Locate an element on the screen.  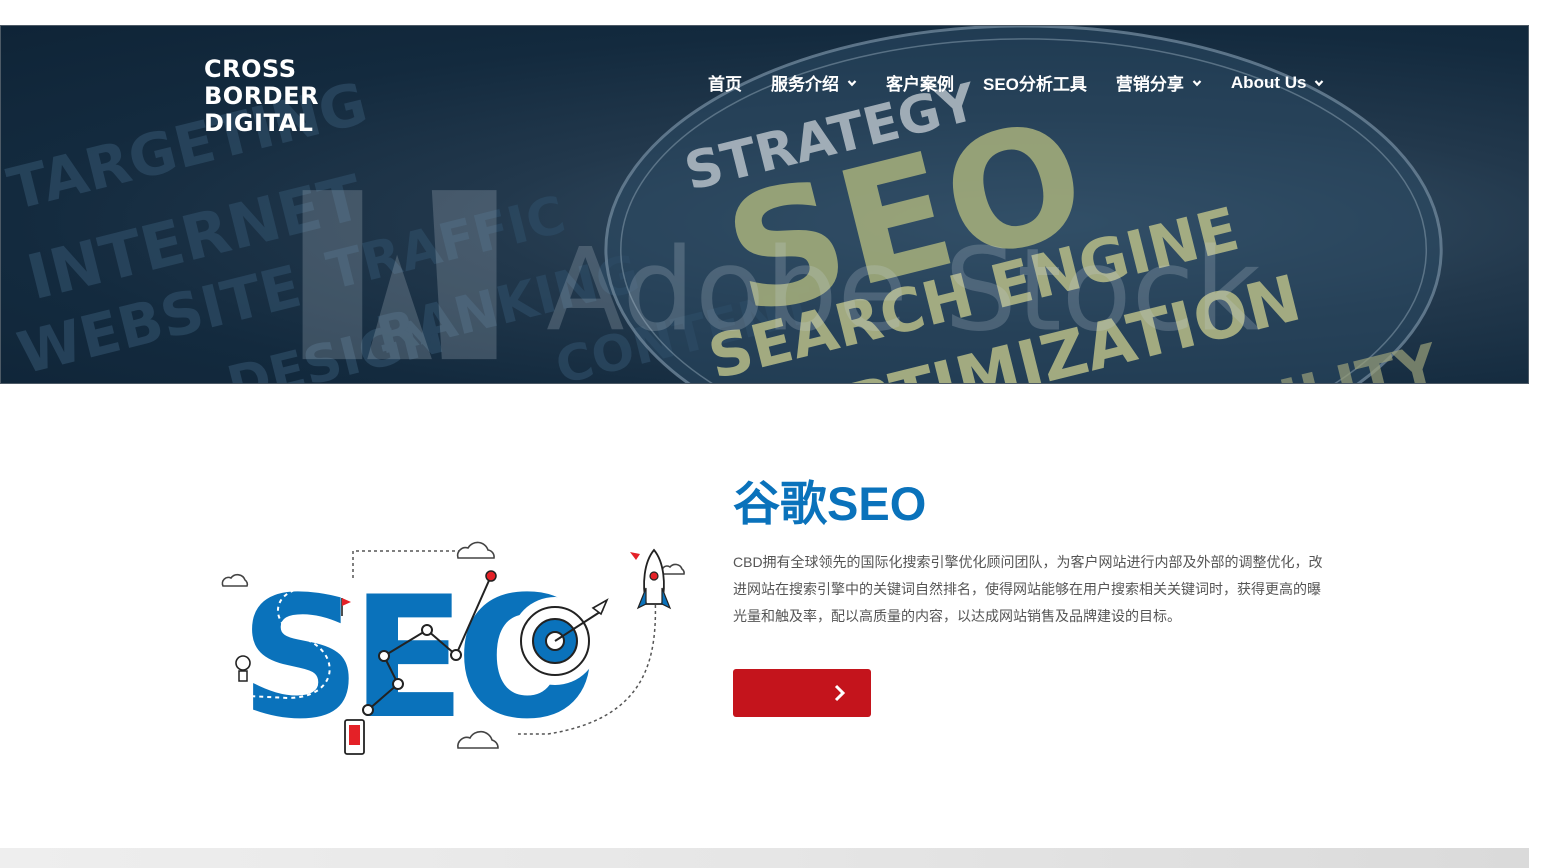
next-section-banner is located at coordinates (764, 858).